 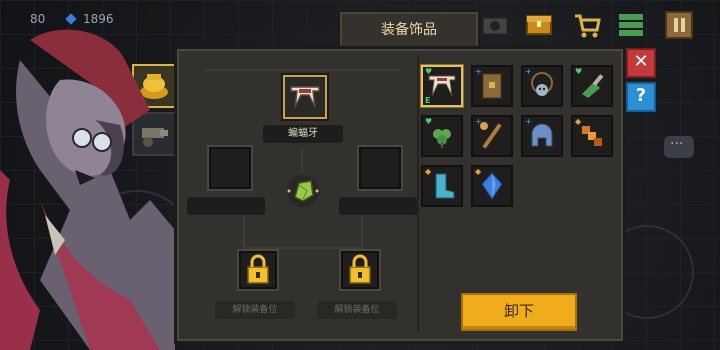 What do you see at coordinates (230, 168) in the screenshot?
I see `empty-slot-left` at bounding box center [230, 168].